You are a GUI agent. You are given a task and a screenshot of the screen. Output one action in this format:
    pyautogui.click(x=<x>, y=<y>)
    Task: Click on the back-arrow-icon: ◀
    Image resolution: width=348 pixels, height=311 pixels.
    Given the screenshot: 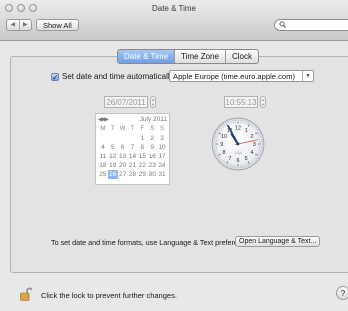 What is the action you would take?
    pyautogui.click(x=13, y=25)
    